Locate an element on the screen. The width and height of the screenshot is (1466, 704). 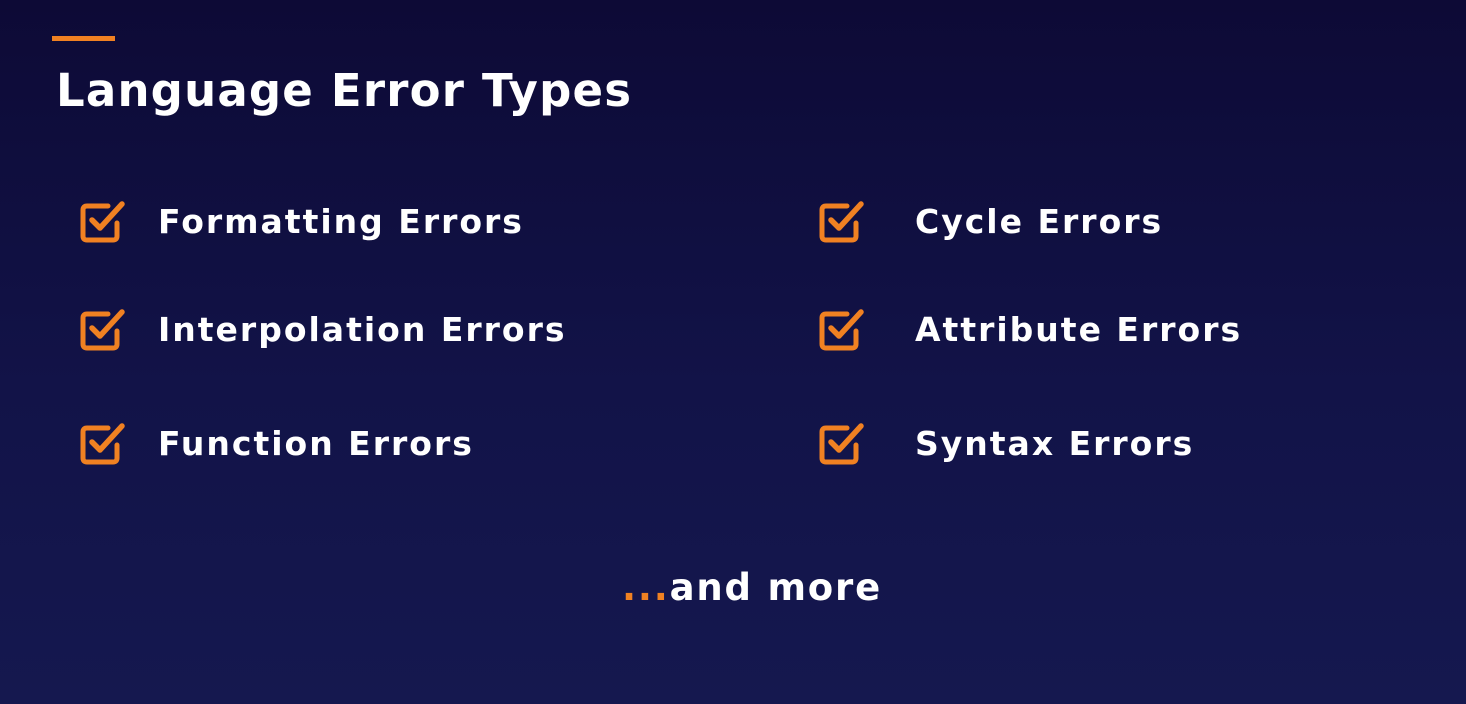
list-item: Function Errors is located at coordinates (276, 444).